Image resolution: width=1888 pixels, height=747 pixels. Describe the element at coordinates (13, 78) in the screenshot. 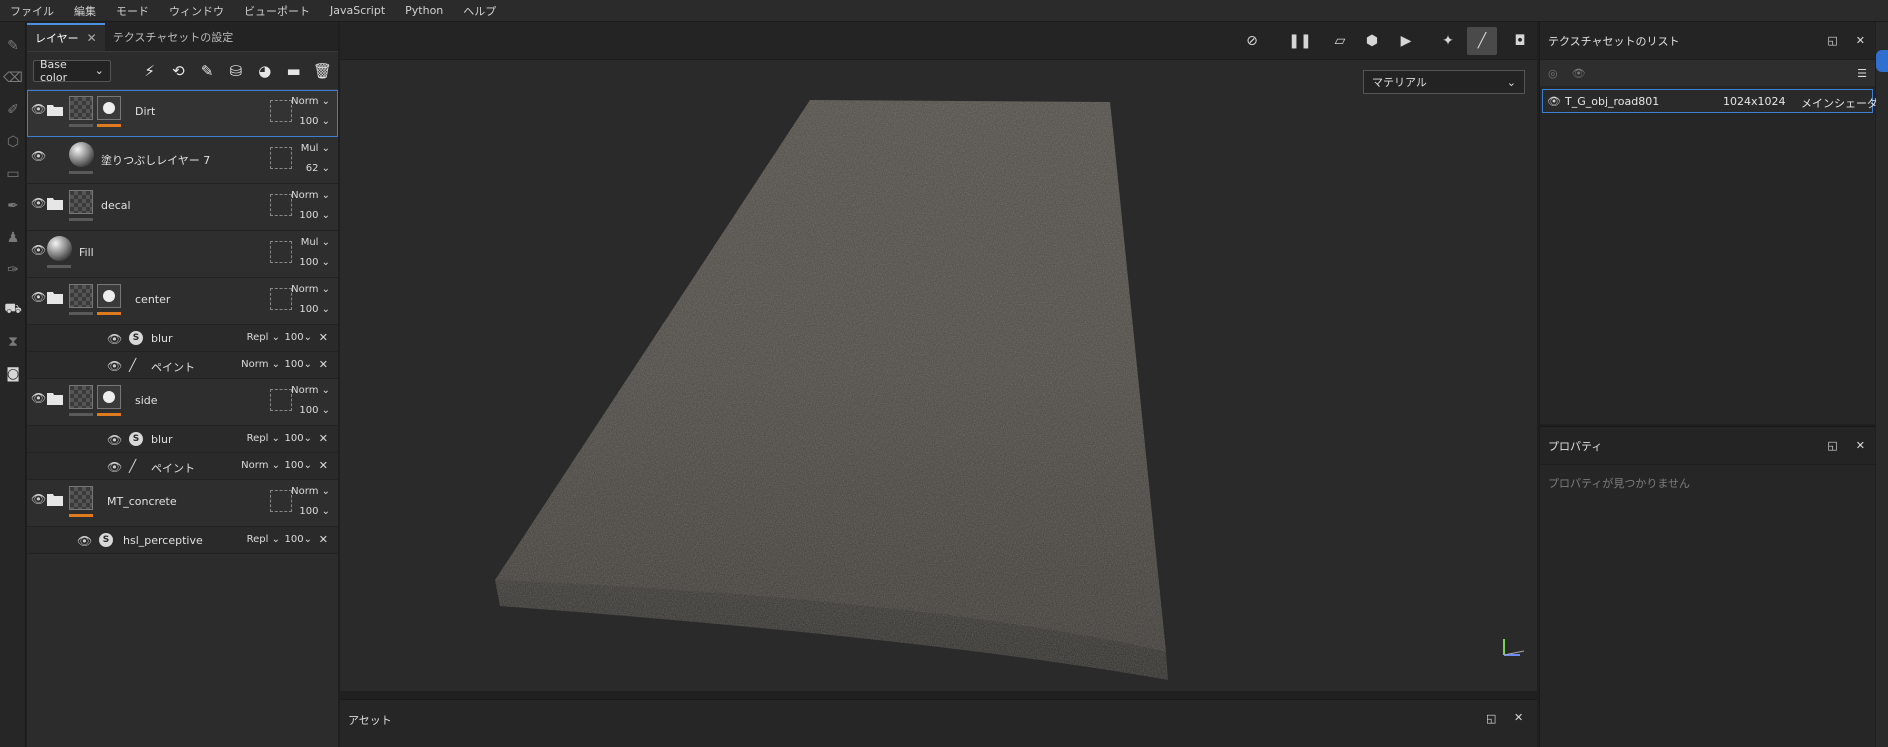

I see `eraser-icon: ⌫` at that location.